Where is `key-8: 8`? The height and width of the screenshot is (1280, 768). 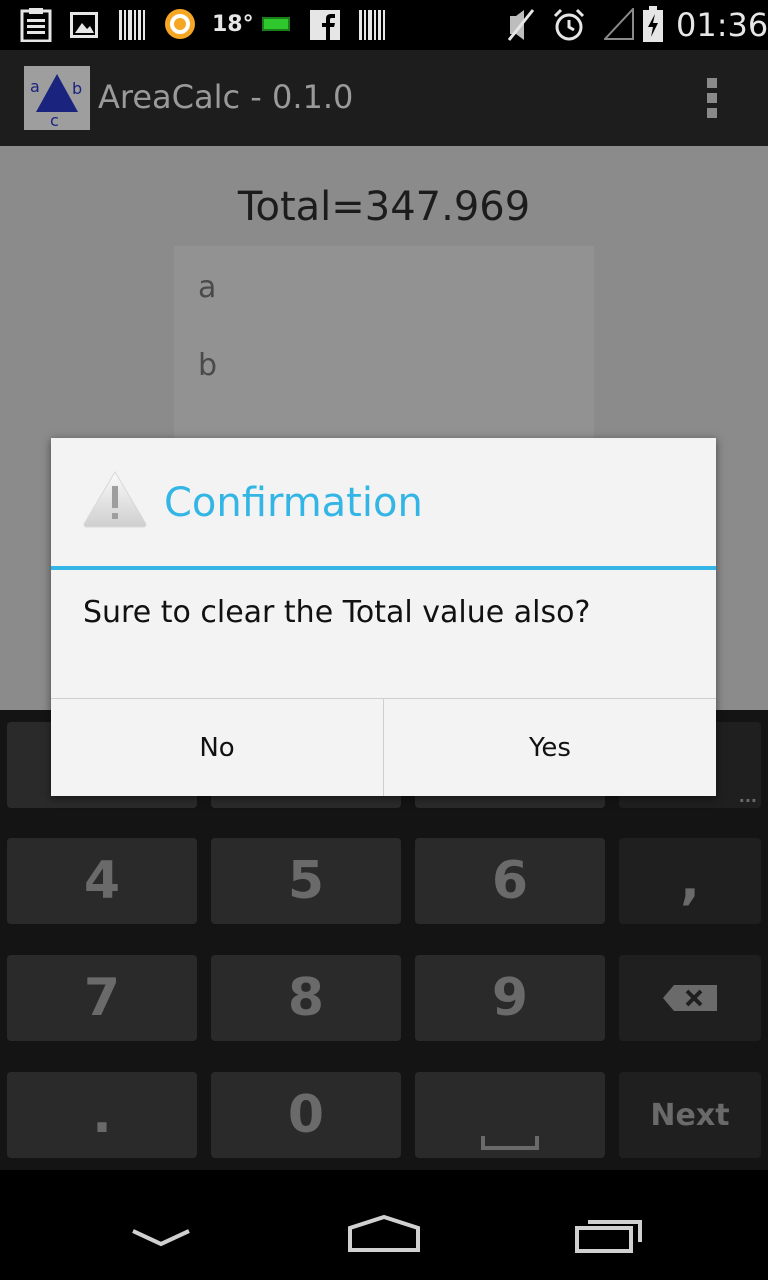 key-8: 8 is located at coordinates (306, 998).